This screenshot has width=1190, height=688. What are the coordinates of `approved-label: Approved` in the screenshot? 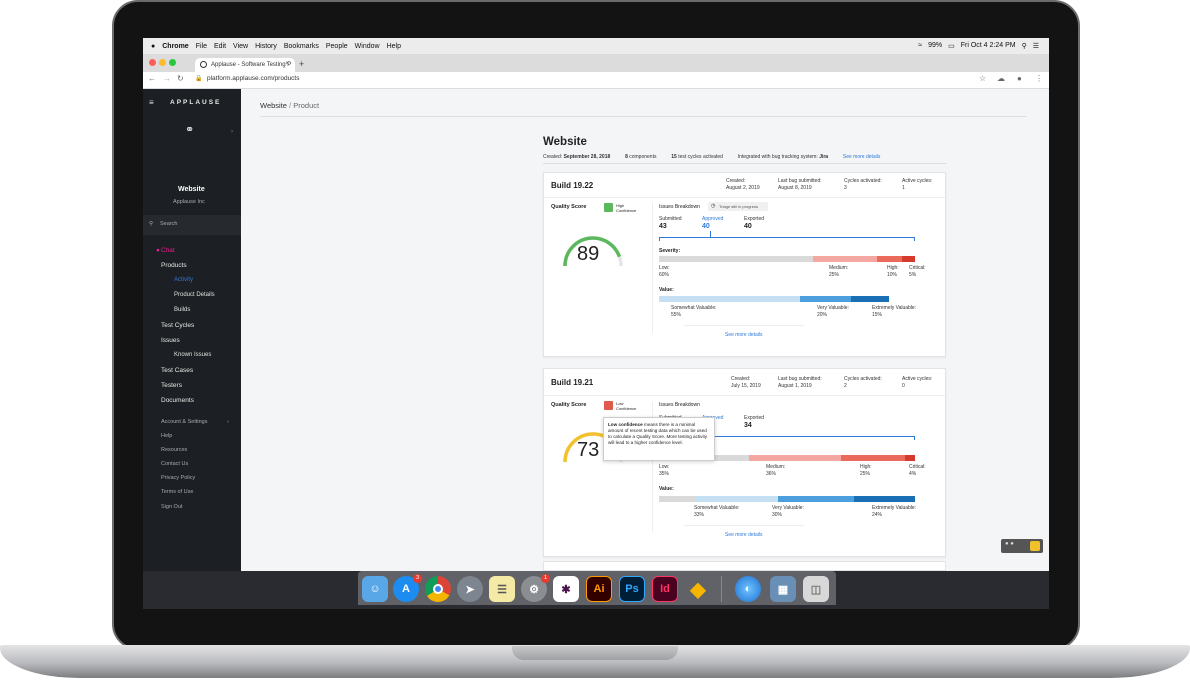 It's located at (712, 219).